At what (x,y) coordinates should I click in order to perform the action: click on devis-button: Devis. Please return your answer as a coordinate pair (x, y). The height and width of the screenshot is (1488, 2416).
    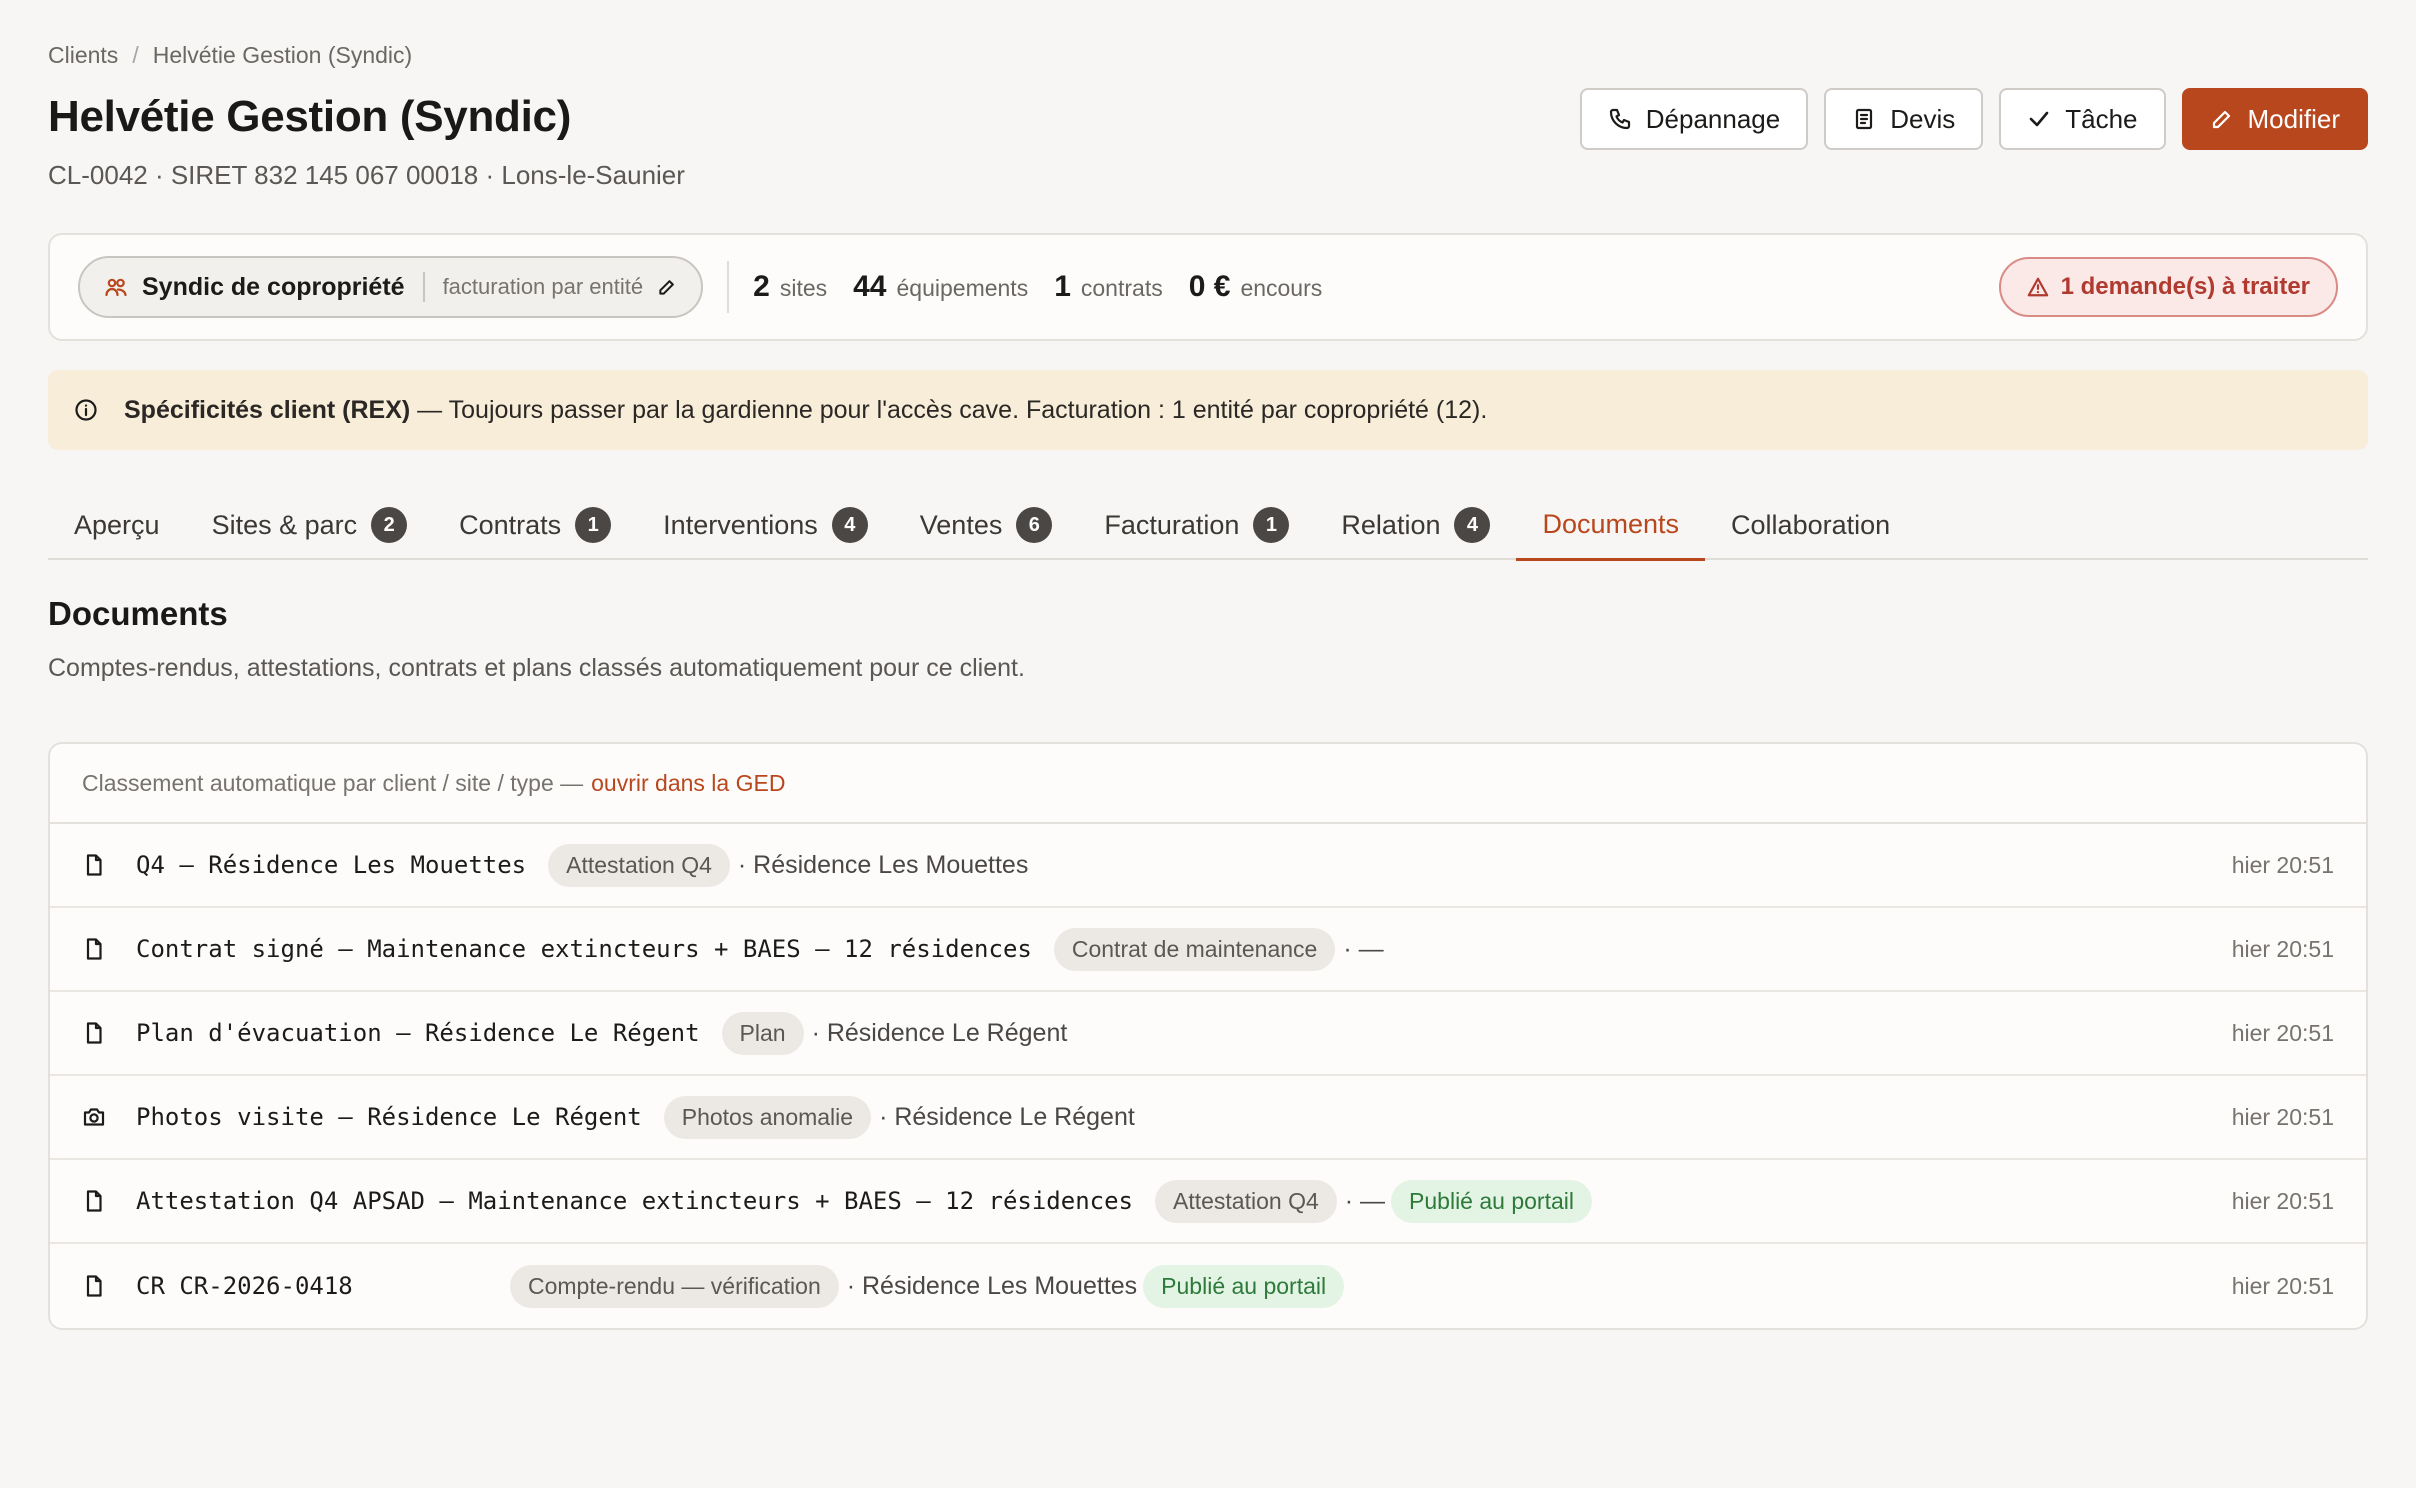
    Looking at the image, I should click on (1904, 119).